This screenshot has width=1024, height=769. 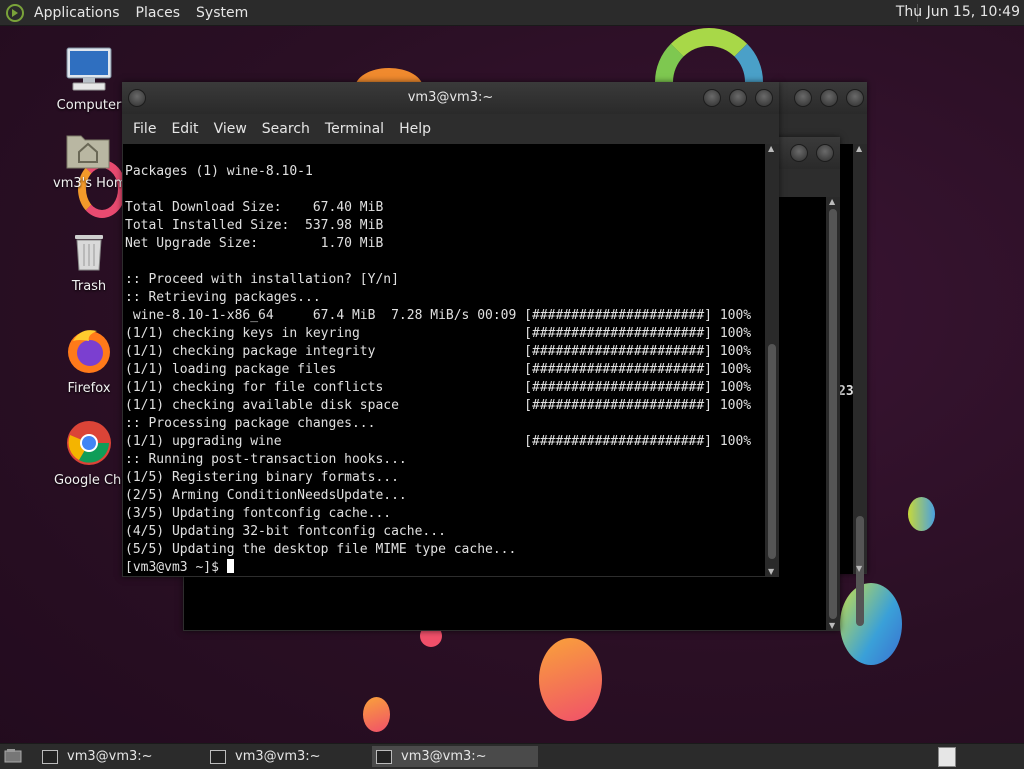 I want to click on bottom-panel: vm3@vm3:~ vm3@vm3:~ vm3@vm3:~, so click(x=512, y=756).